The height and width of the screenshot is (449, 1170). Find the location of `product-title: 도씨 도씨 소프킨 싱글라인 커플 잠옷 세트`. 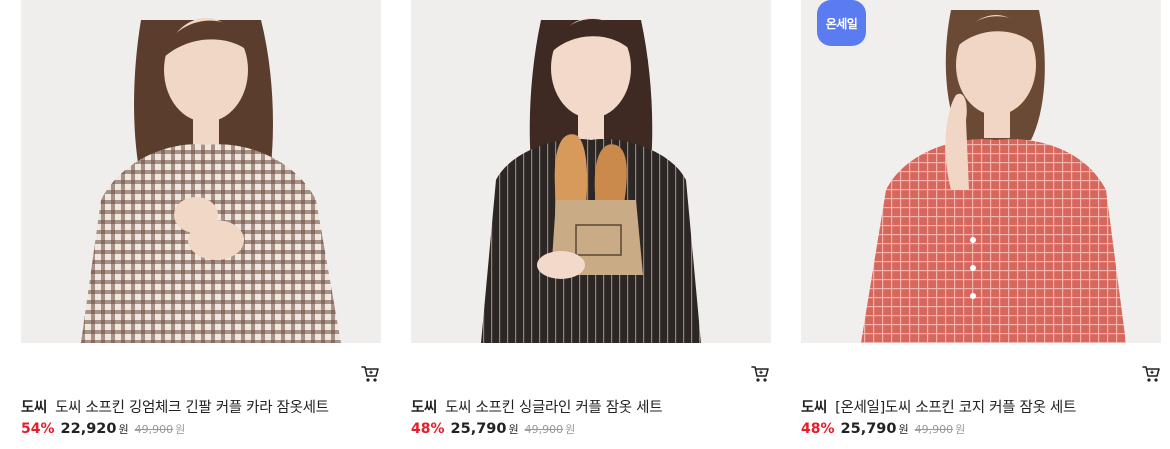

product-title: 도씨 도씨 소프킨 싱글라인 커플 잠옷 세트 is located at coordinates (591, 406).